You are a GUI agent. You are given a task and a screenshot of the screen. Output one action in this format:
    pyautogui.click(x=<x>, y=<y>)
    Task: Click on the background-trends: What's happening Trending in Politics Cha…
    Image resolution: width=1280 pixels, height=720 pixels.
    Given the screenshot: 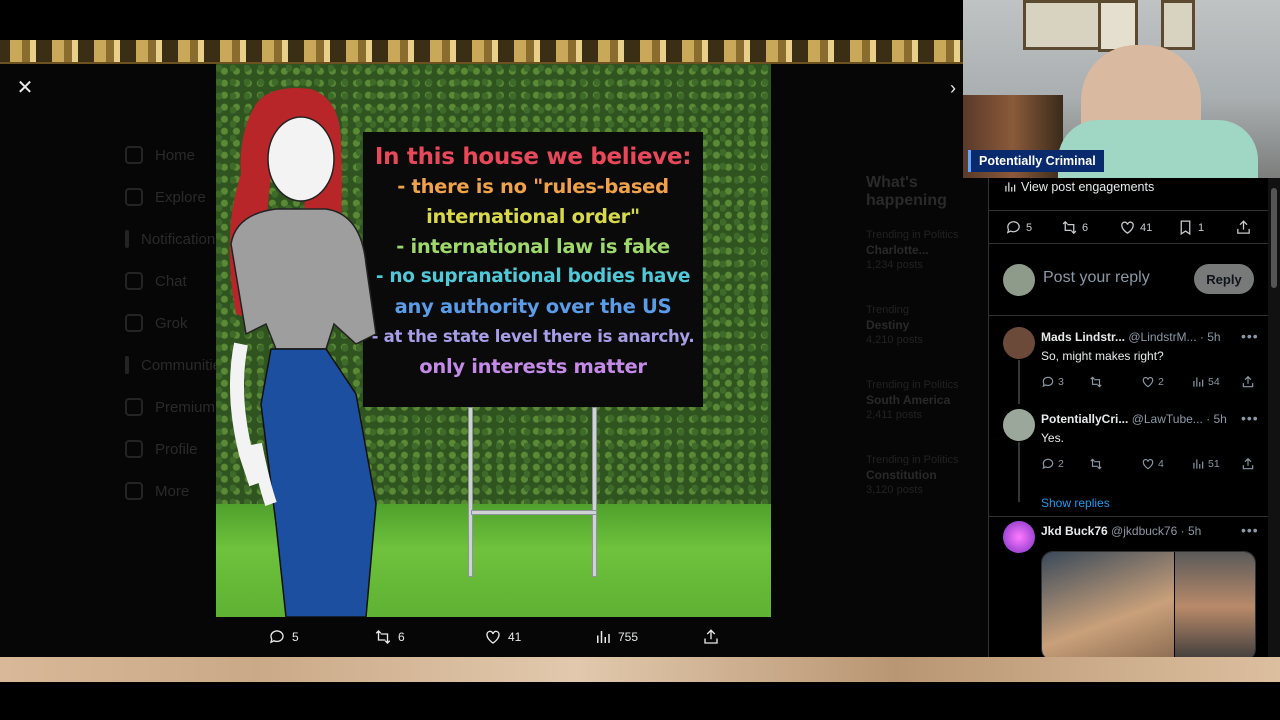 What is the action you would take?
    pyautogui.click(x=926, y=351)
    